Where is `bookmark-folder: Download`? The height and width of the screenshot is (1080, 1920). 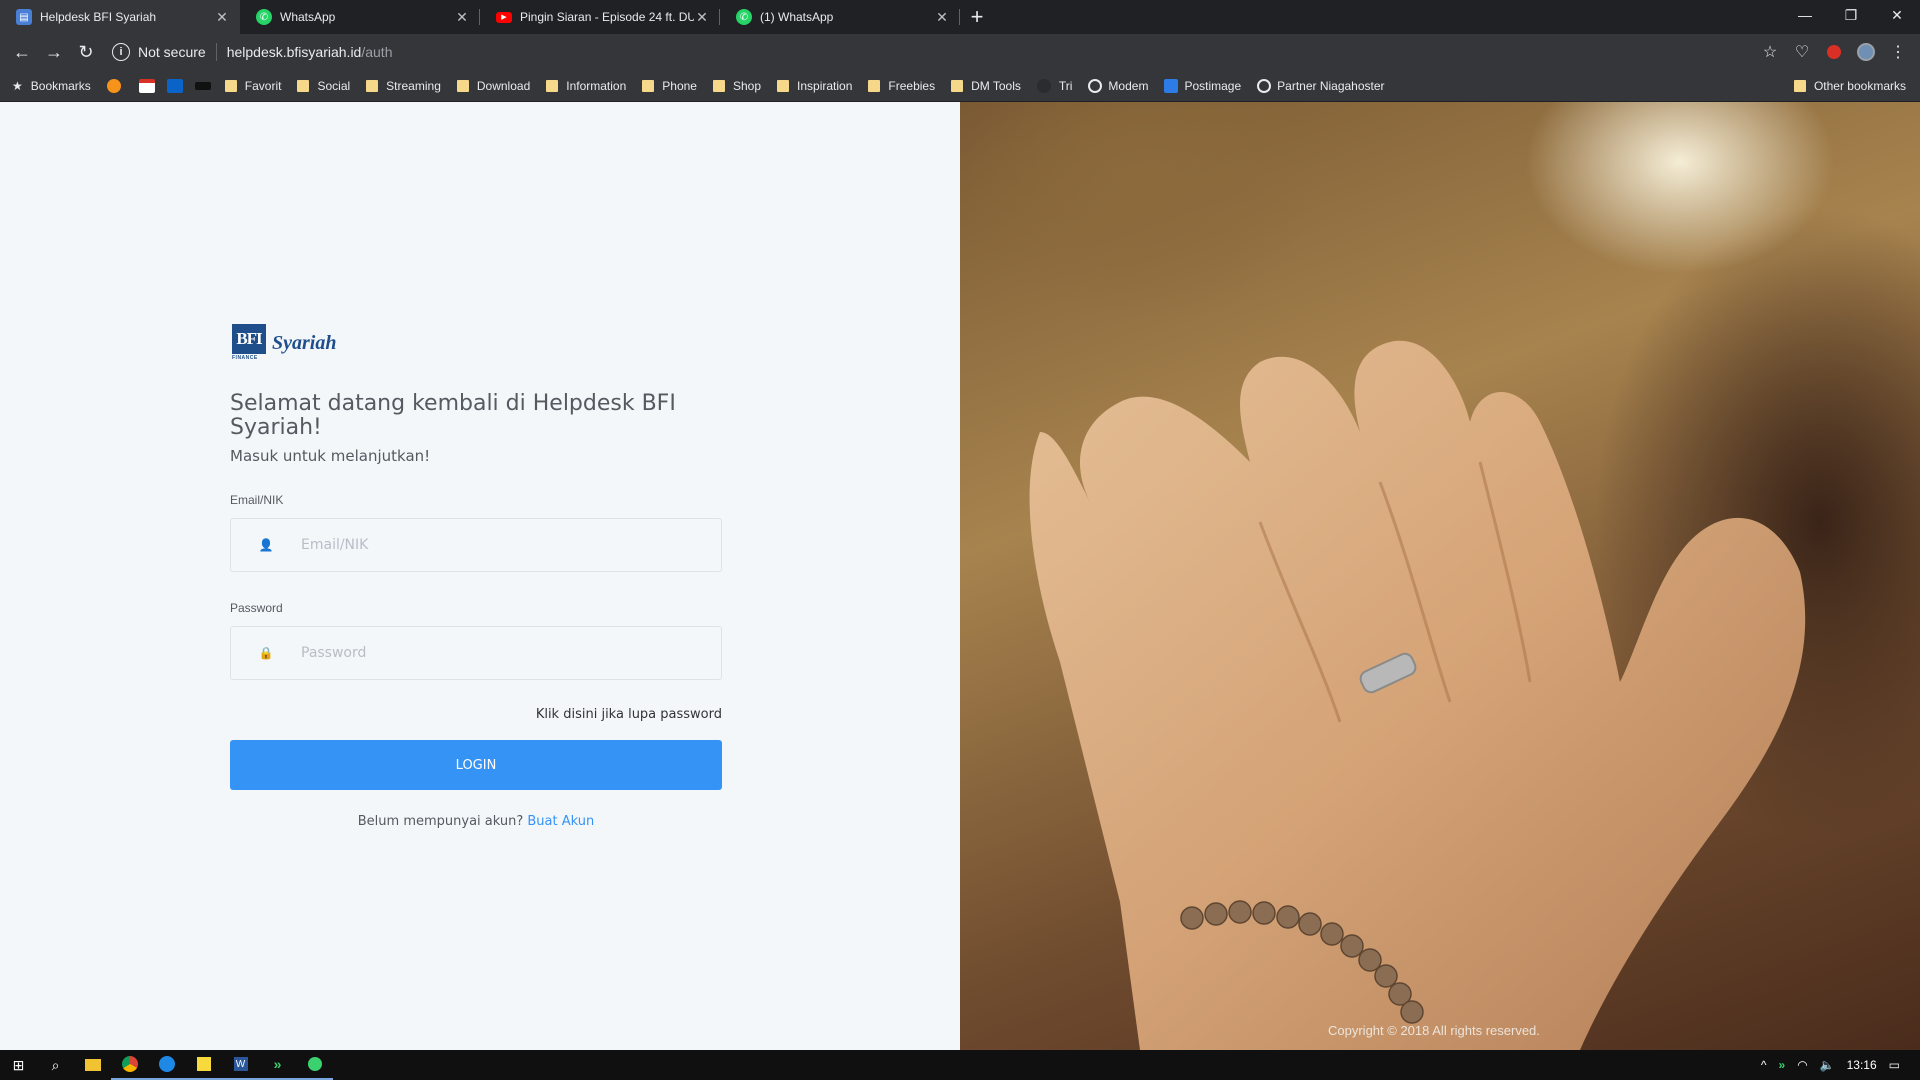
bookmark-folder: Download is located at coordinates (493, 86).